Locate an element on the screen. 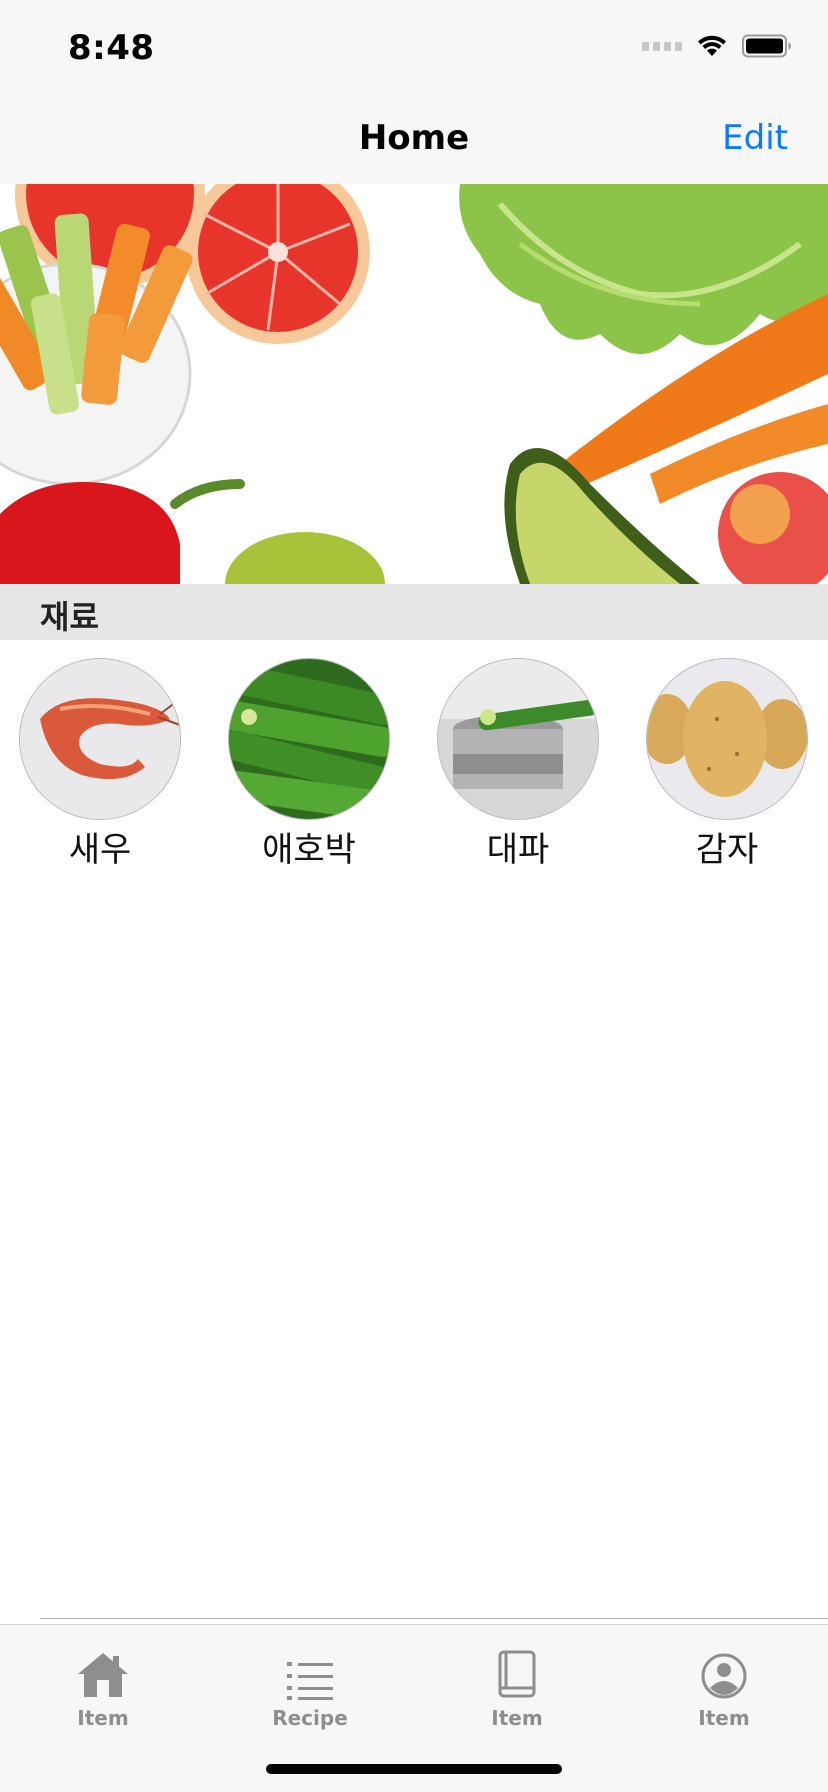 This screenshot has width=828, height=1792. edit-button: Edit is located at coordinates (755, 138).